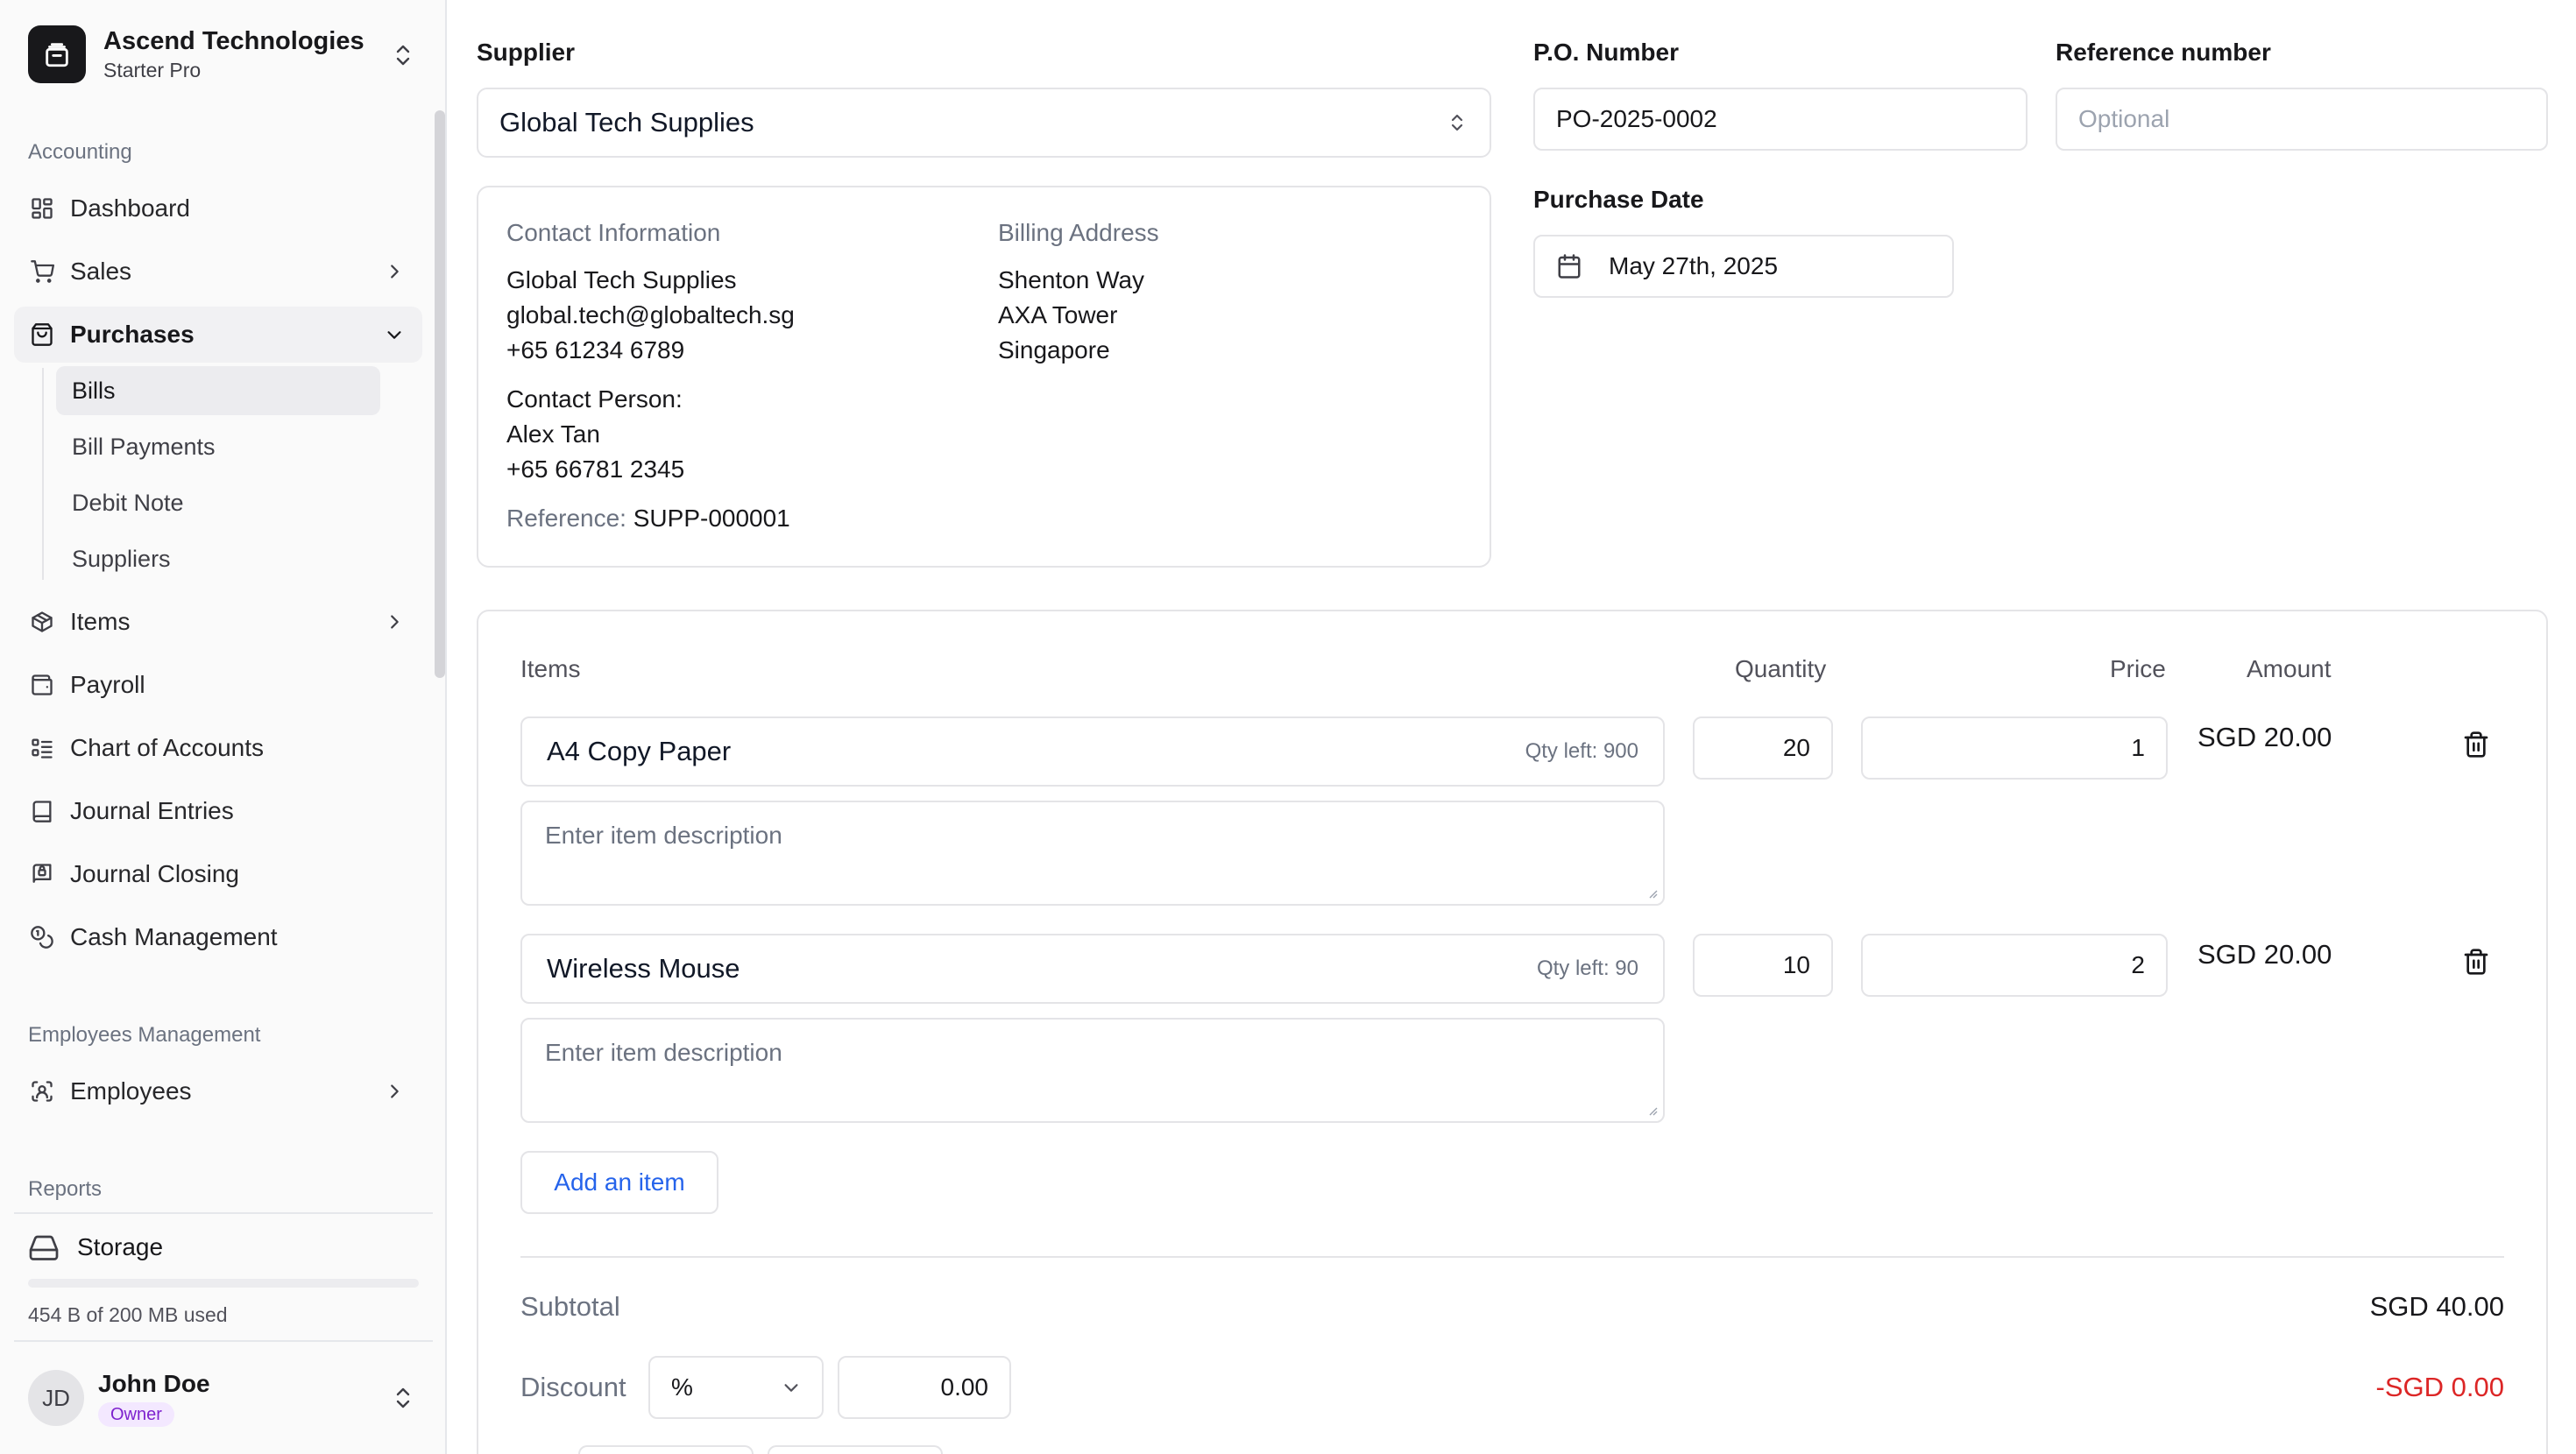 The width and height of the screenshot is (2576, 1454). Describe the element at coordinates (218, 335) in the screenshot. I see `sidebar-item-purchases: Purchases` at that location.